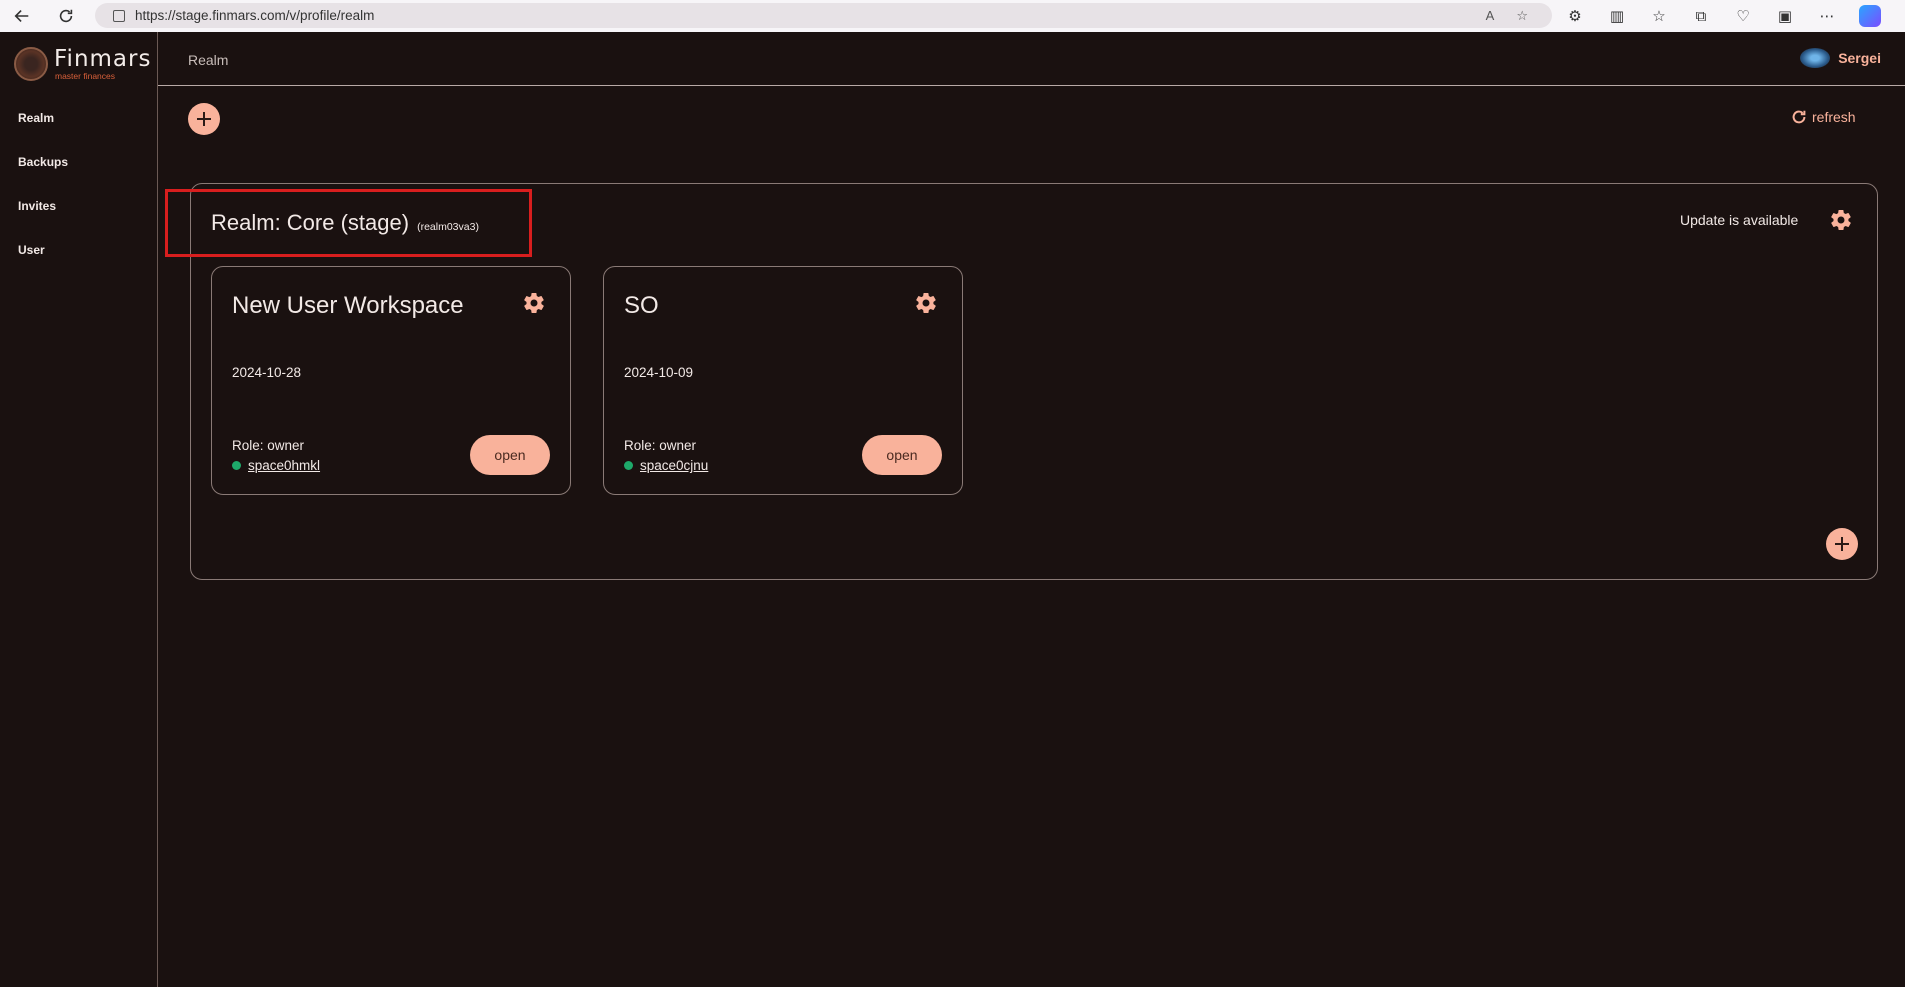  I want to click on add-workspace-button, so click(1842, 544).